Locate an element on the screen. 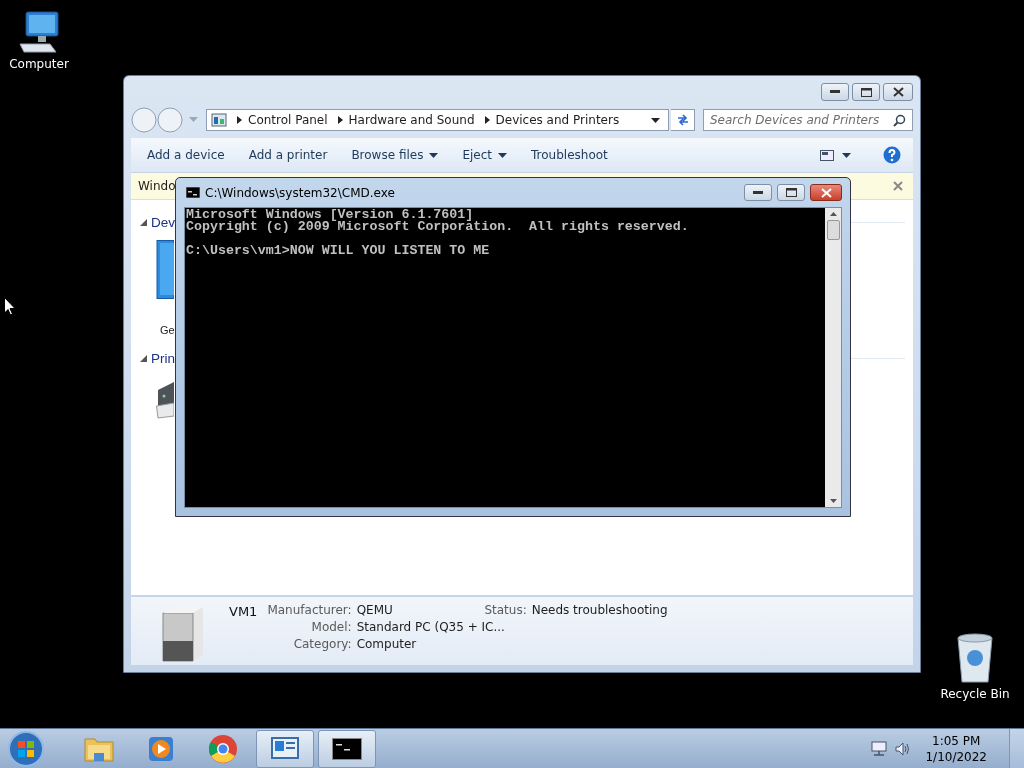 Image resolution: width=1024 pixels, height=768 pixels. browser-icon is located at coordinates (223, 748).